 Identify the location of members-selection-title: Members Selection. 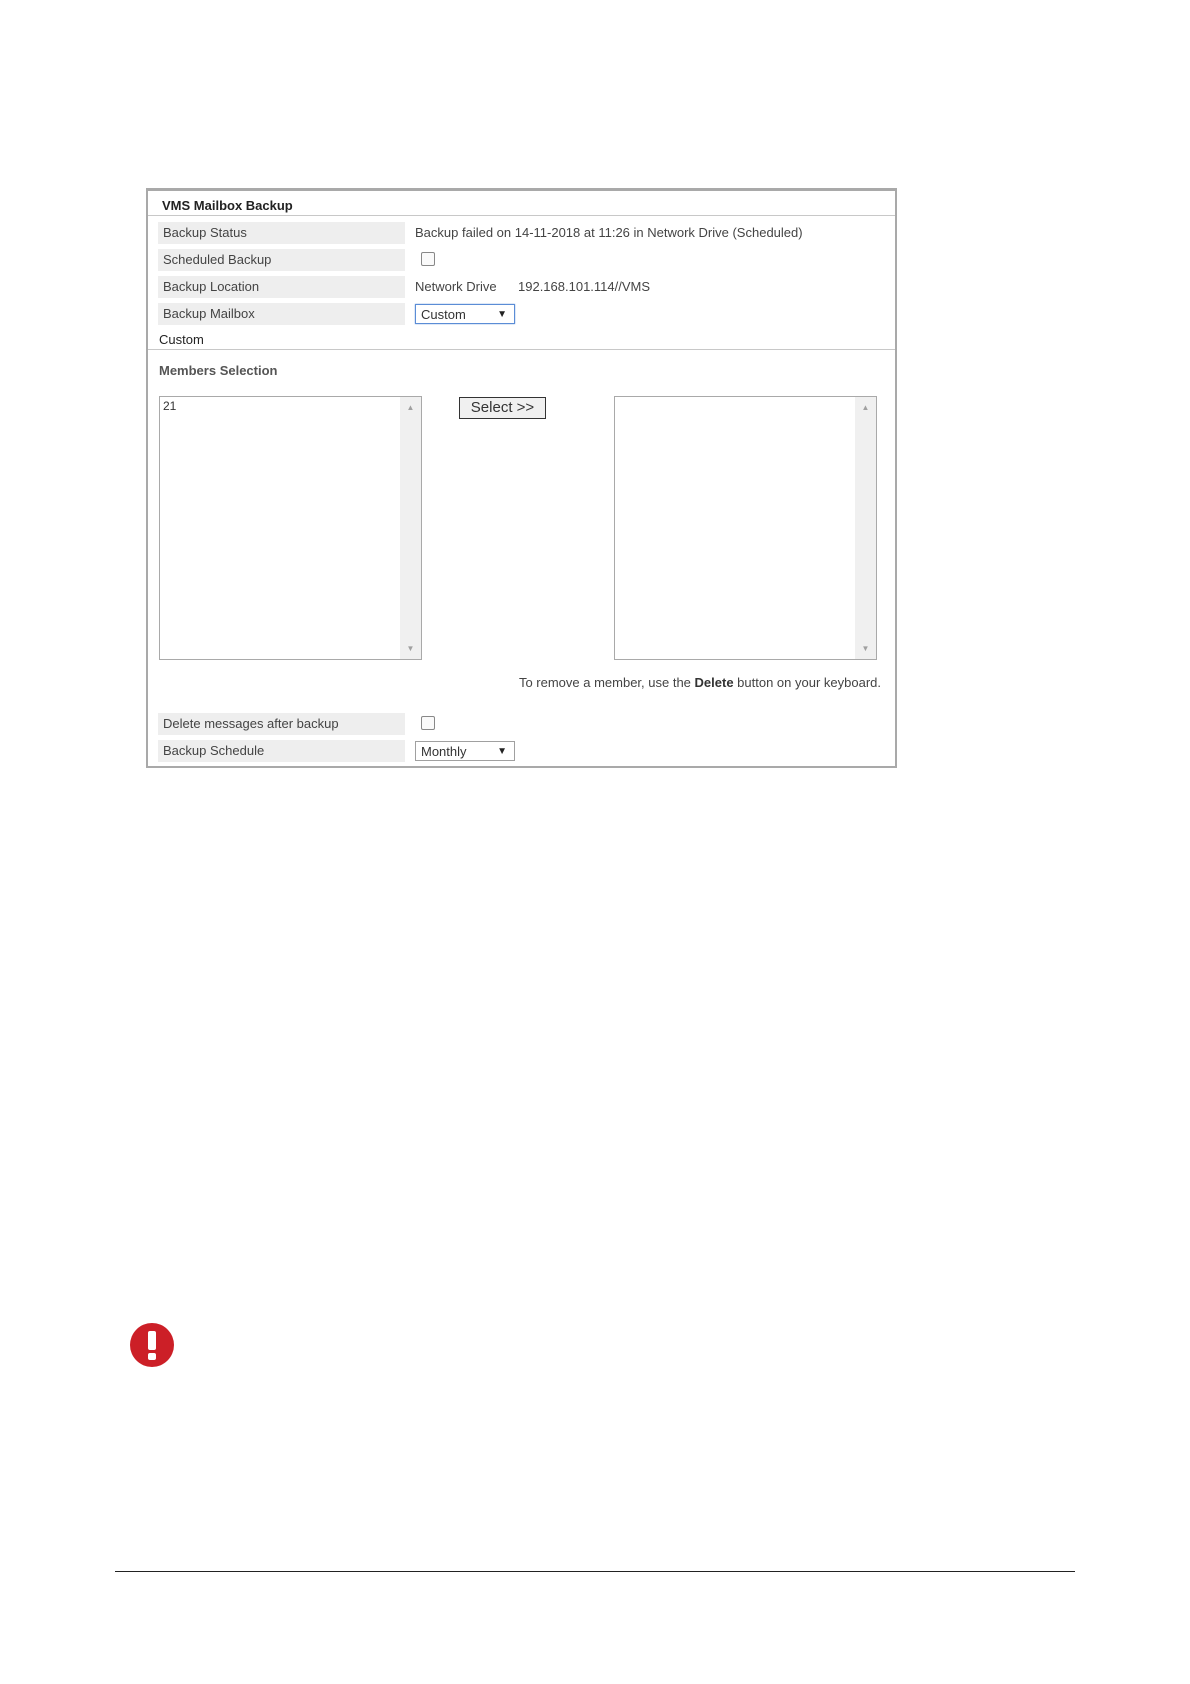
(218, 370).